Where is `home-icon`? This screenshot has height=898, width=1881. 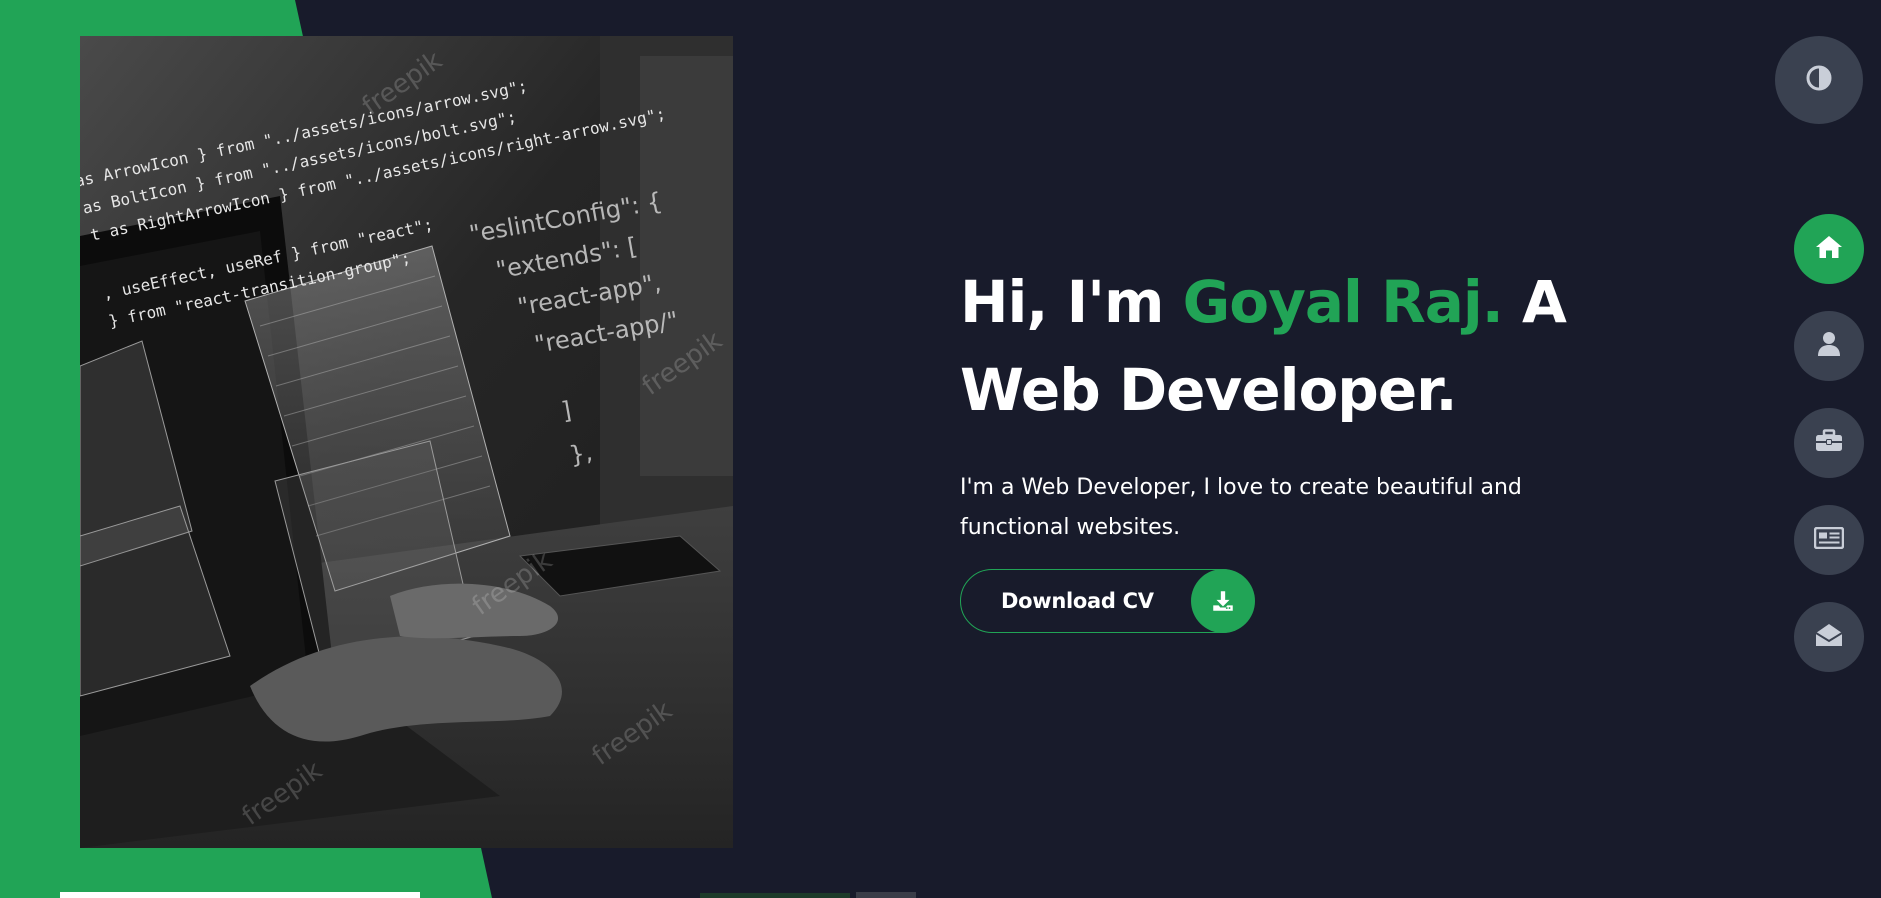
home-icon is located at coordinates (1829, 249).